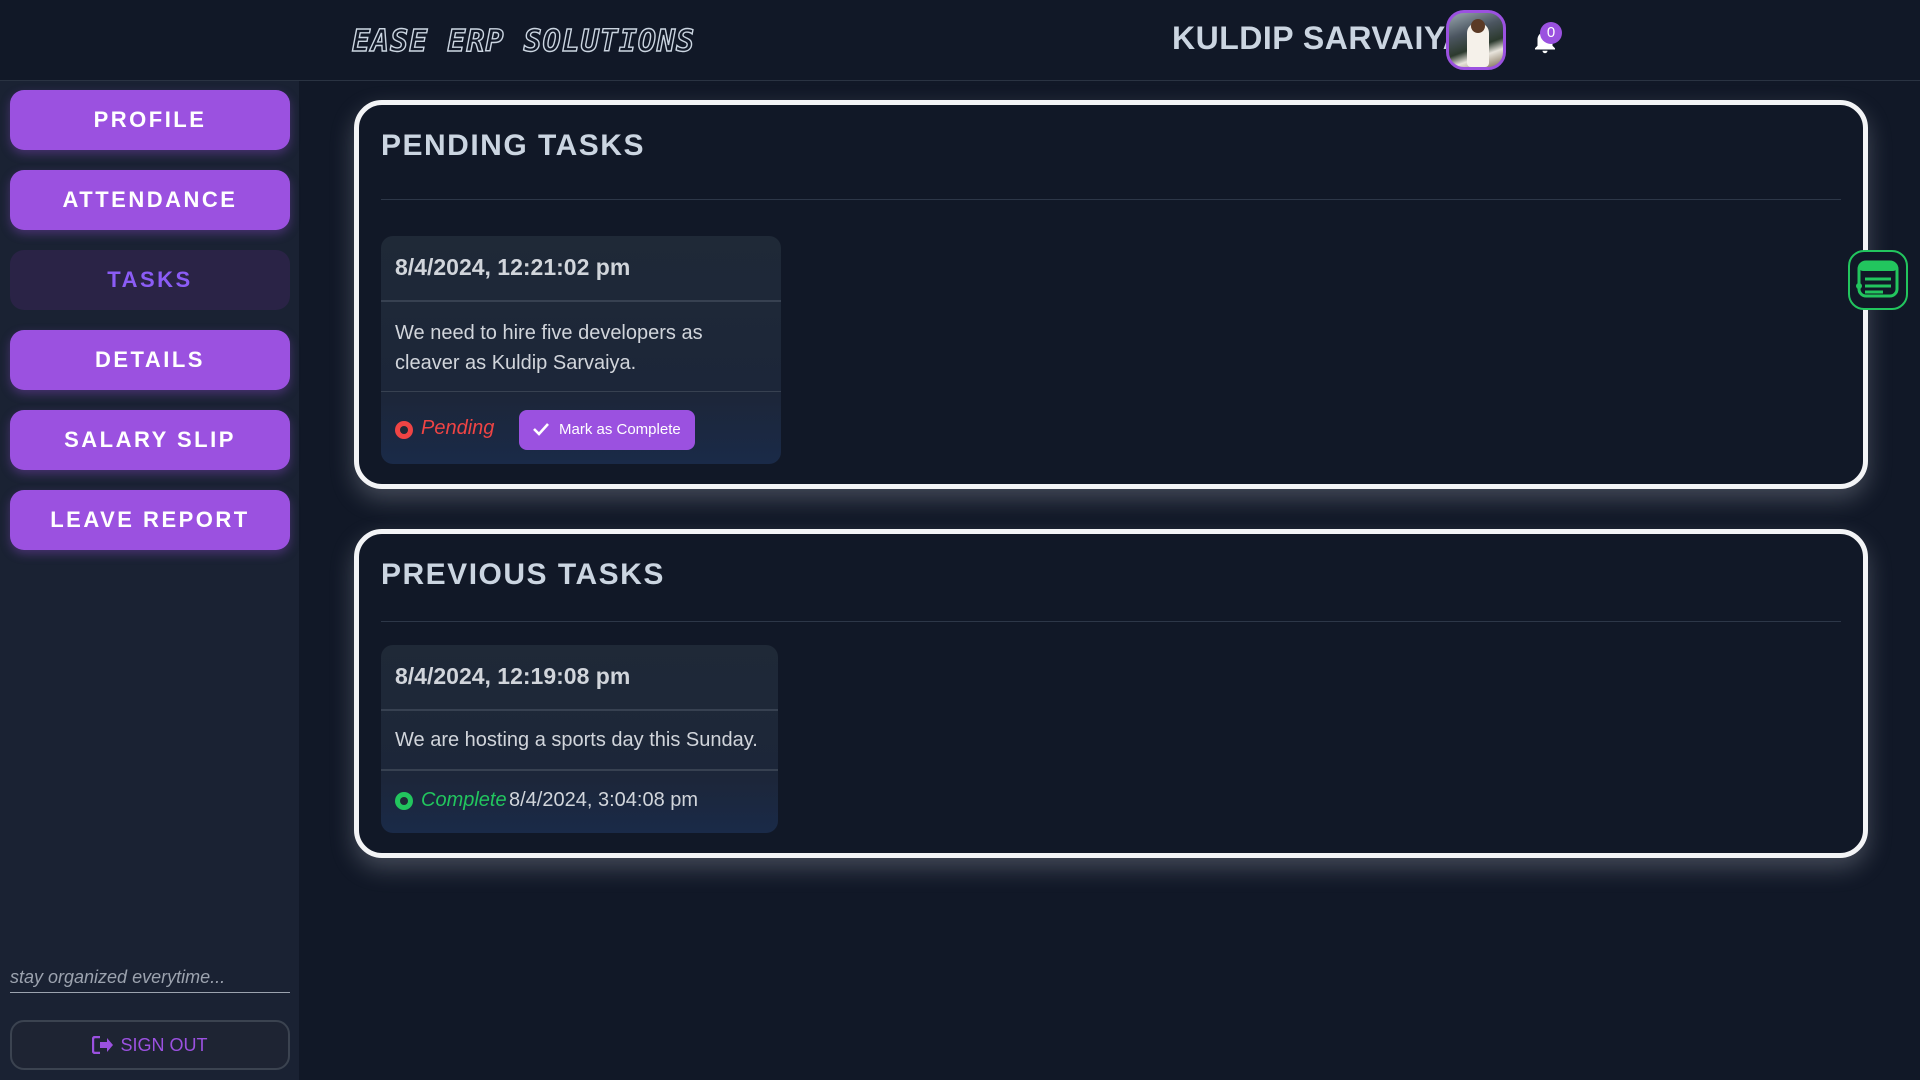 This screenshot has width=1920, height=1080. Describe the element at coordinates (458, 428) in the screenshot. I see `task-status: Pending` at that location.